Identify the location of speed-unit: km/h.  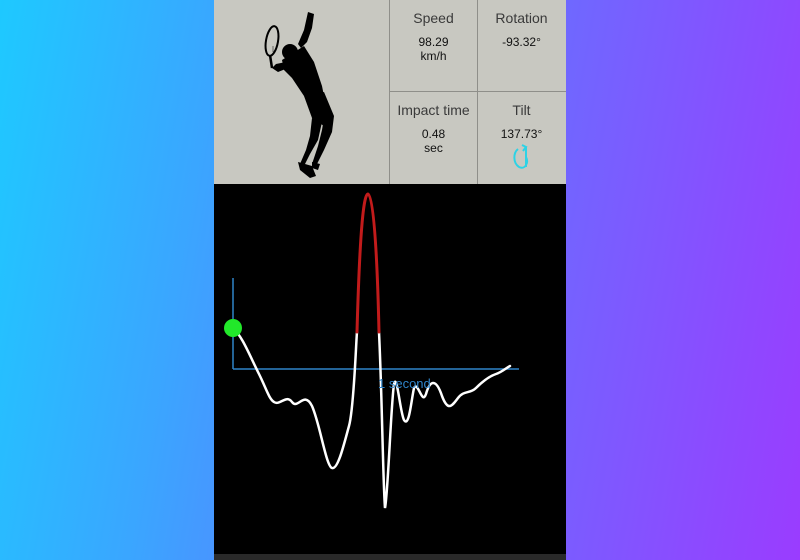
(433, 56).